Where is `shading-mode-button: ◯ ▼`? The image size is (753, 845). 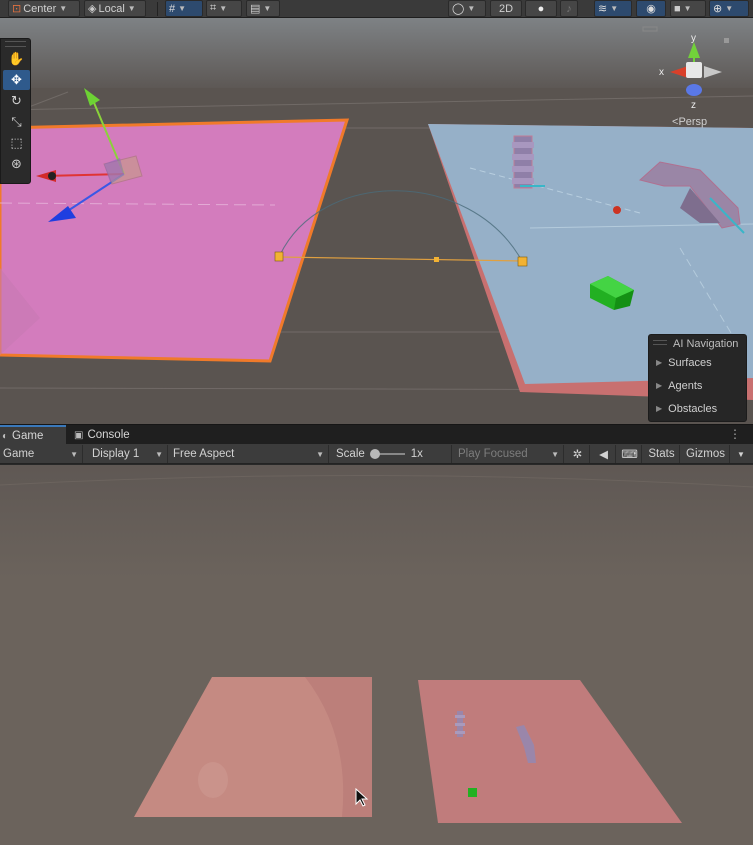
shading-mode-button: ◯ ▼ is located at coordinates (467, 8).